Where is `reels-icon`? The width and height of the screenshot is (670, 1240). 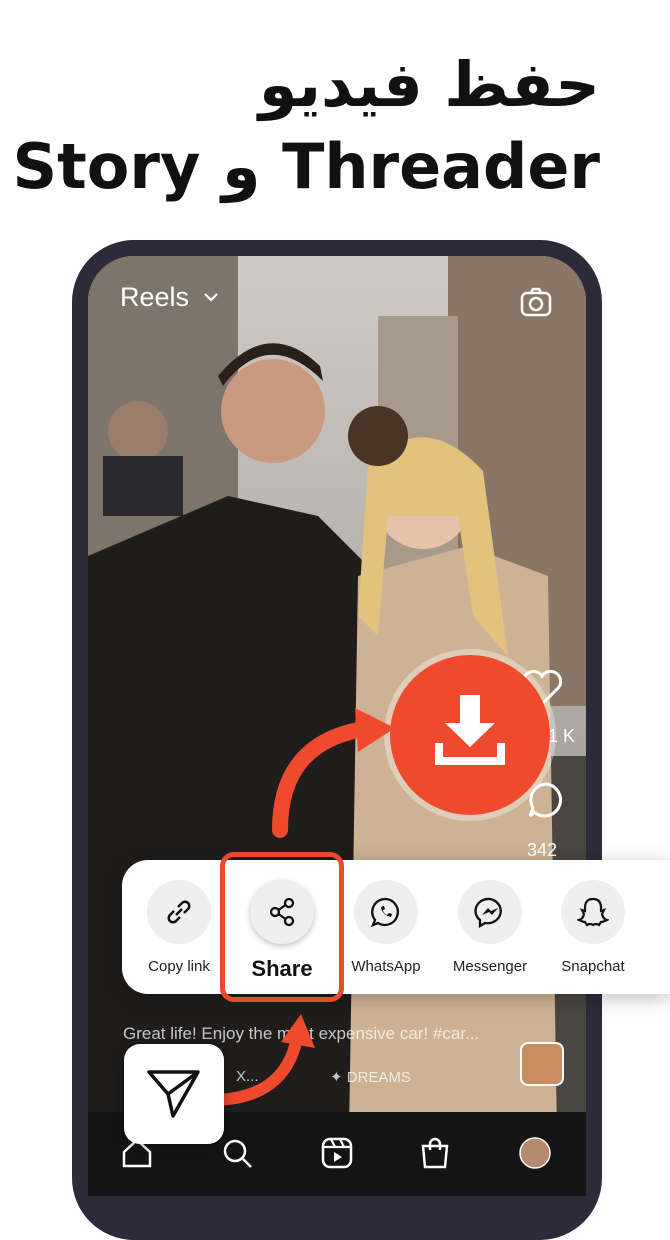
reels-icon is located at coordinates (337, 1153).